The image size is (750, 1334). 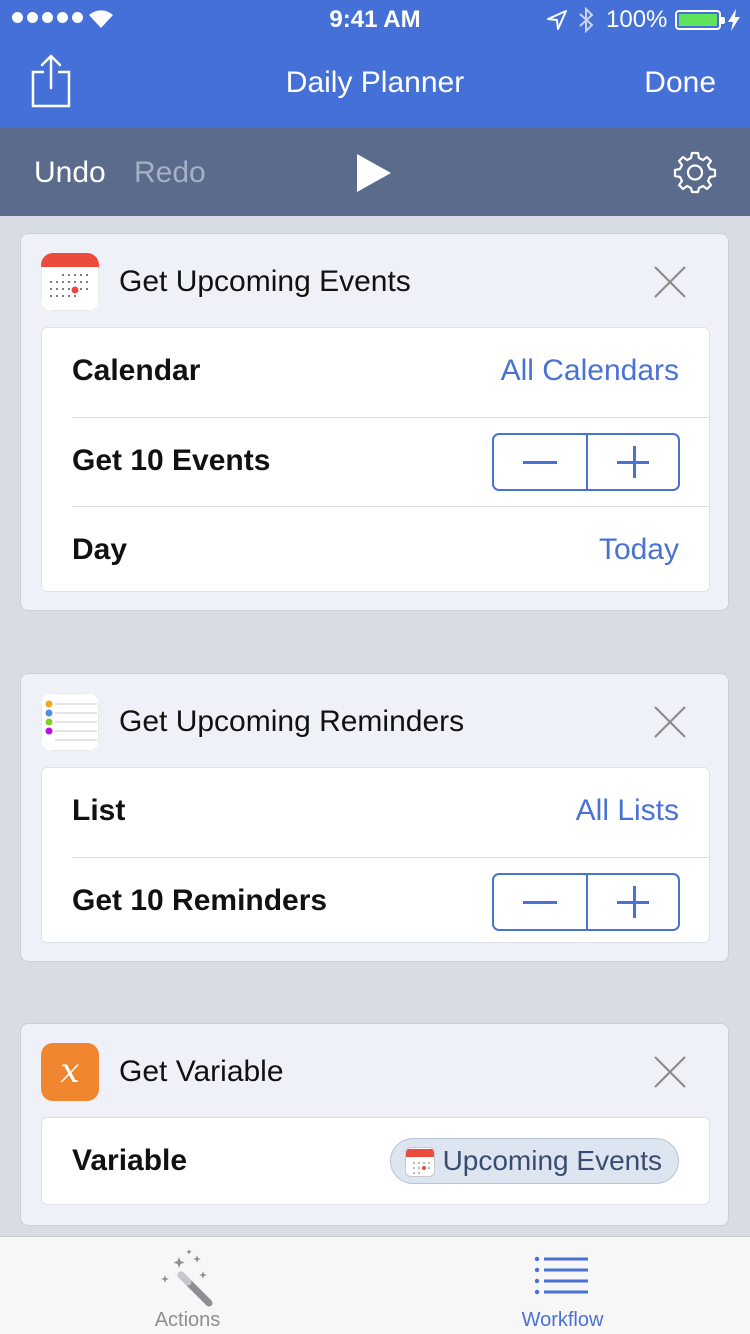 I want to click on bluetooth-icon, so click(x=586, y=20).